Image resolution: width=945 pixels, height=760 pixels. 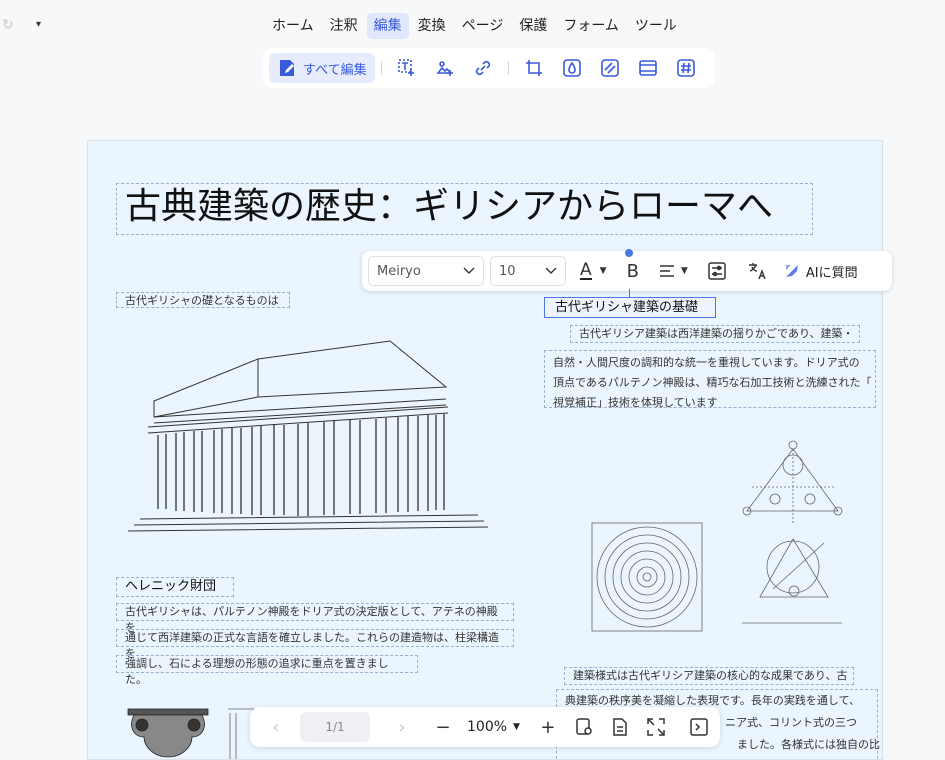 What do you see at coordinates (426, 271) in the screenshot?
I see `font-select: Meiryo` at bounding box center [426, 271].